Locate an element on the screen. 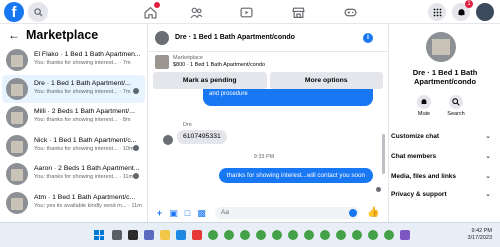 The width and height of the screenshot is (500, 247). facebook-logo: f is located at coordinates (14, 12).